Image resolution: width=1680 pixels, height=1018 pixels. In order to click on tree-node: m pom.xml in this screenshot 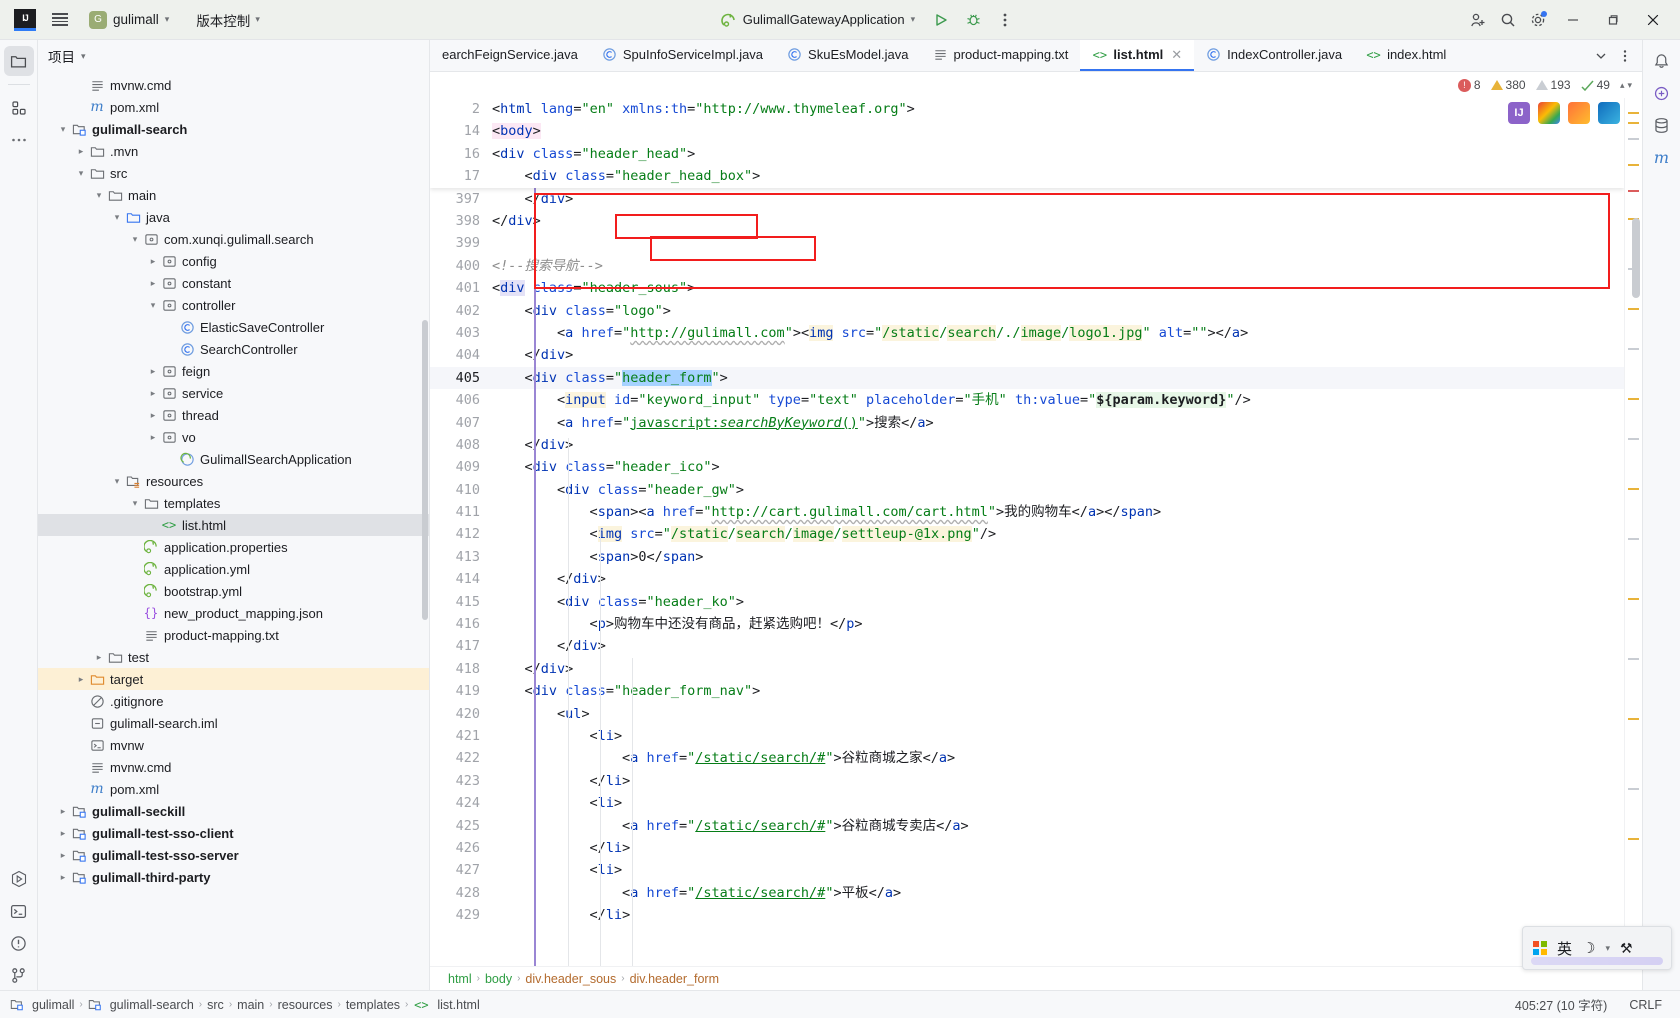, I will do `click(233, 107)`.